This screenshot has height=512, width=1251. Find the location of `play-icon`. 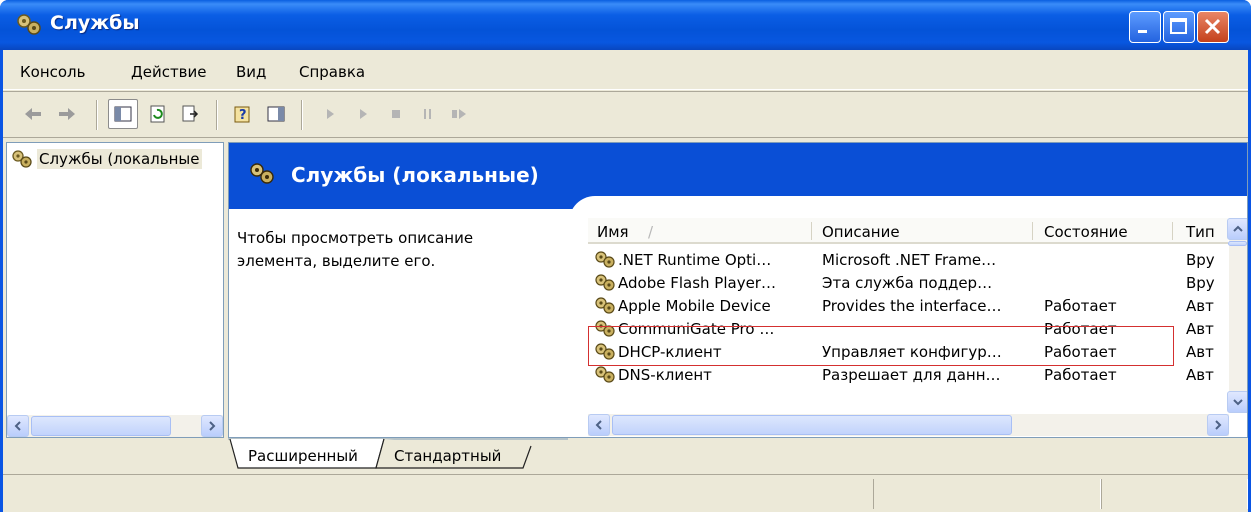

play-icon is located at coordinates (330, 114).